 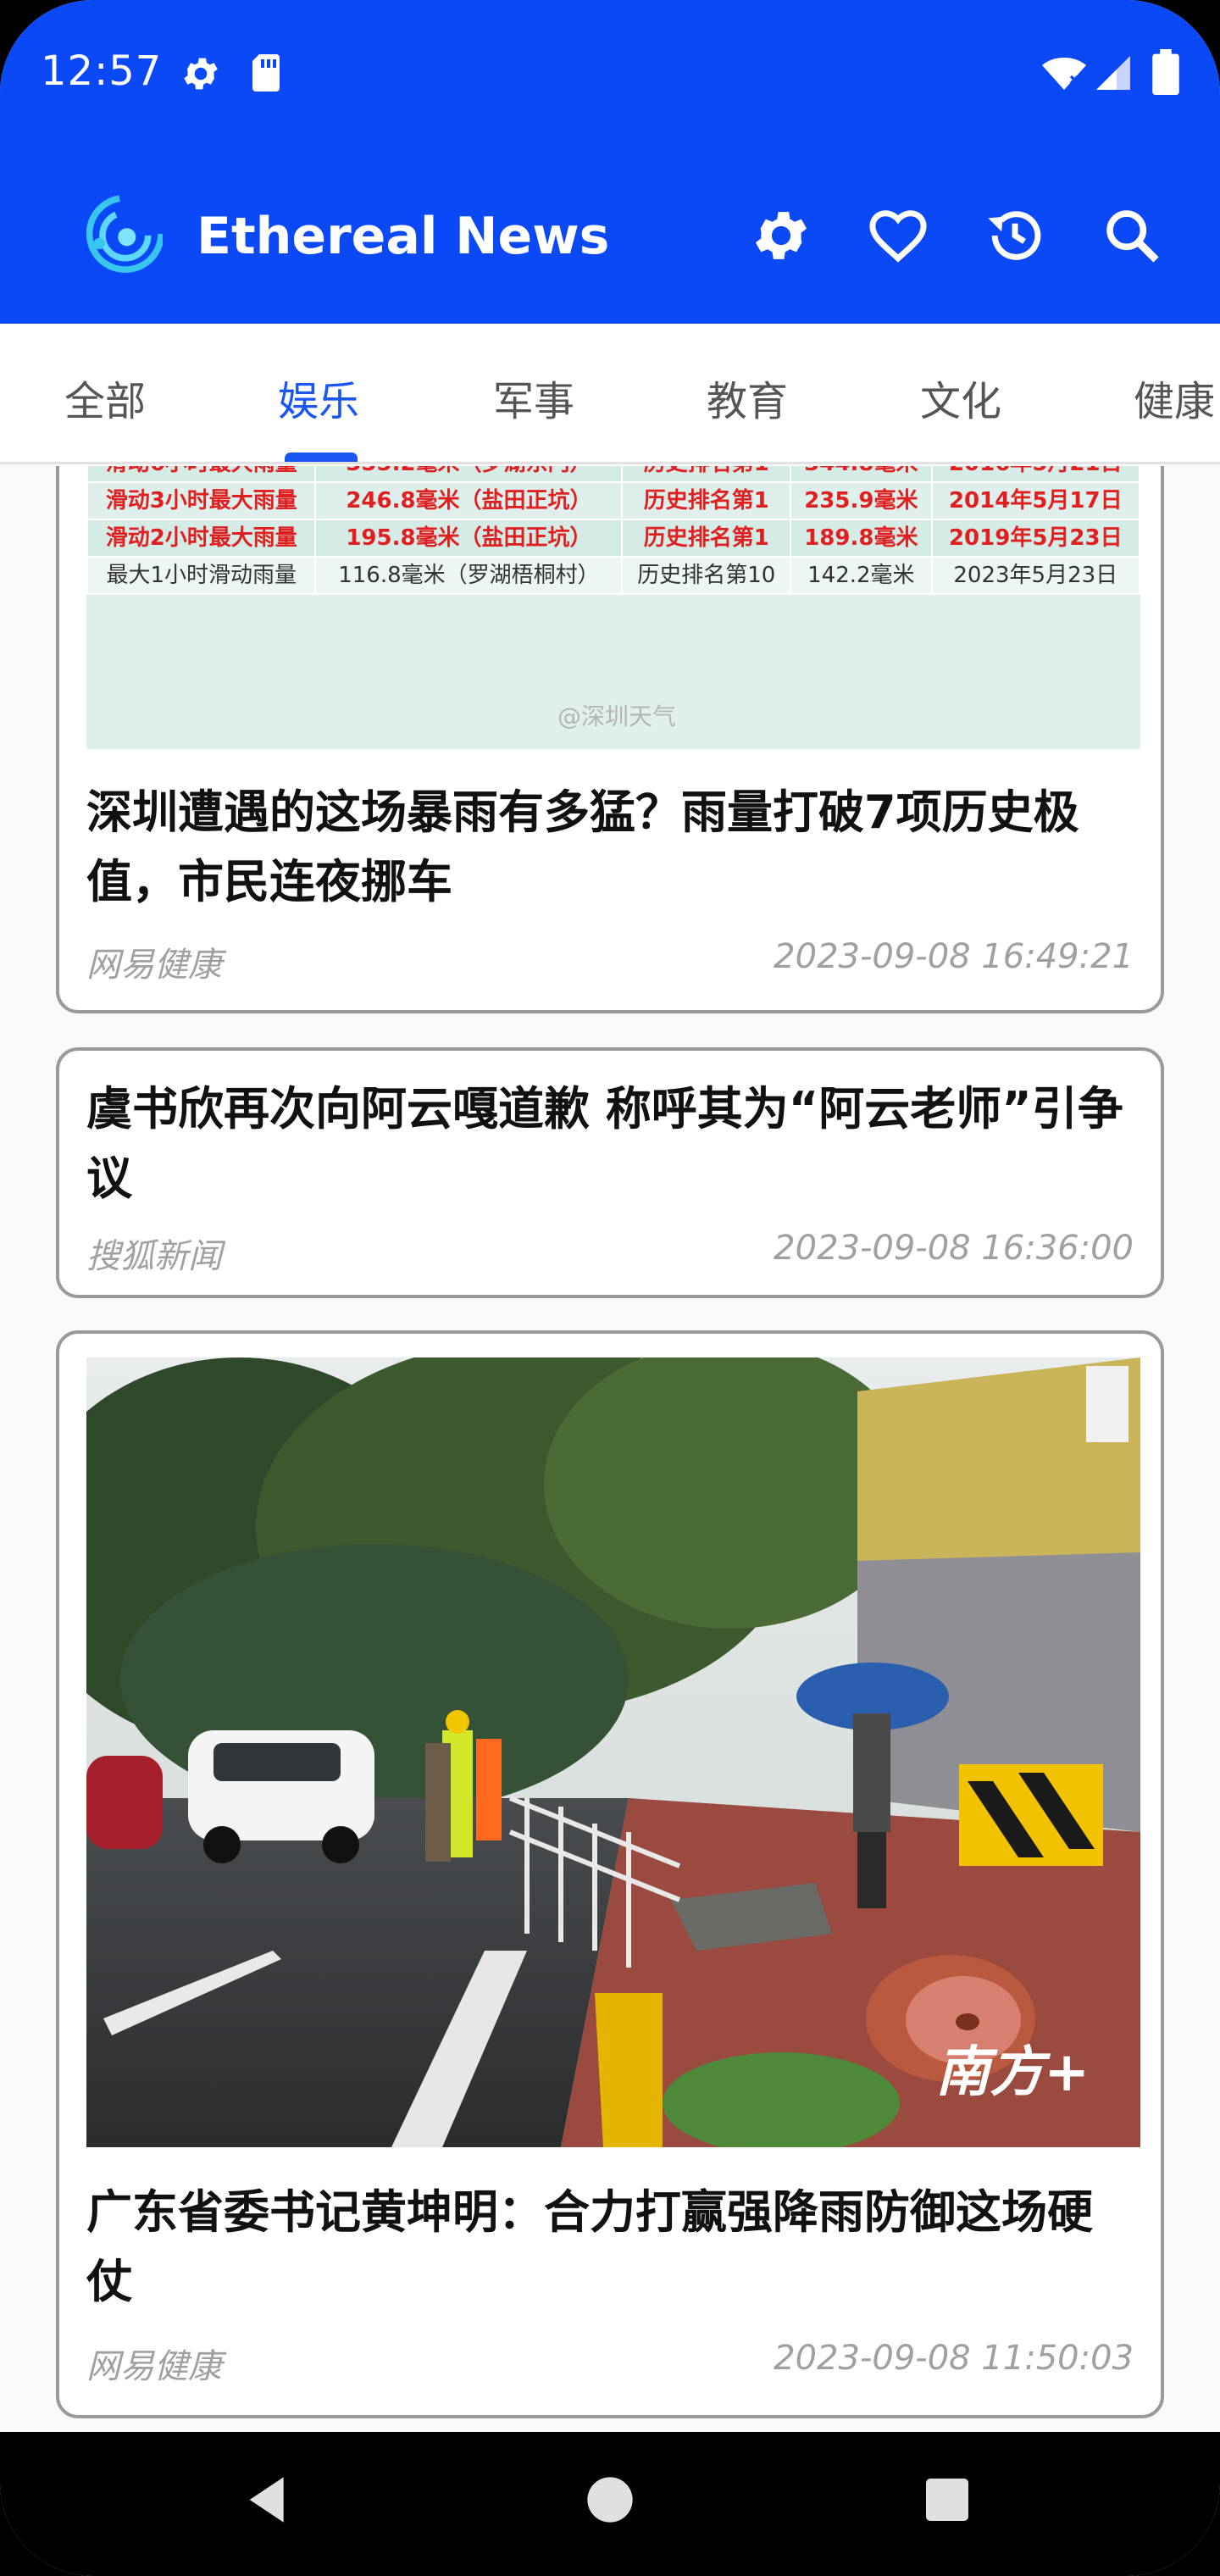 What do you see at coordinates (201, 500) in the screenshot?
I see `table-cell: 滑动3小时最大雨量` at bounding box center [201, 500].